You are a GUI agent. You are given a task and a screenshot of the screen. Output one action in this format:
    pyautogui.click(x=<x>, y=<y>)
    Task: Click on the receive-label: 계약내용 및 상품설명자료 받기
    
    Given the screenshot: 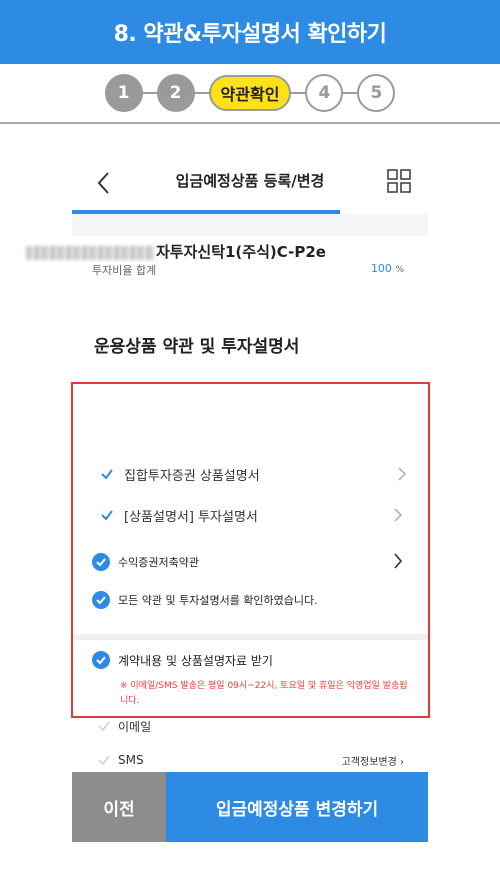 What is the action you would take?
    pyautogui.click(x=195, y=660)
    